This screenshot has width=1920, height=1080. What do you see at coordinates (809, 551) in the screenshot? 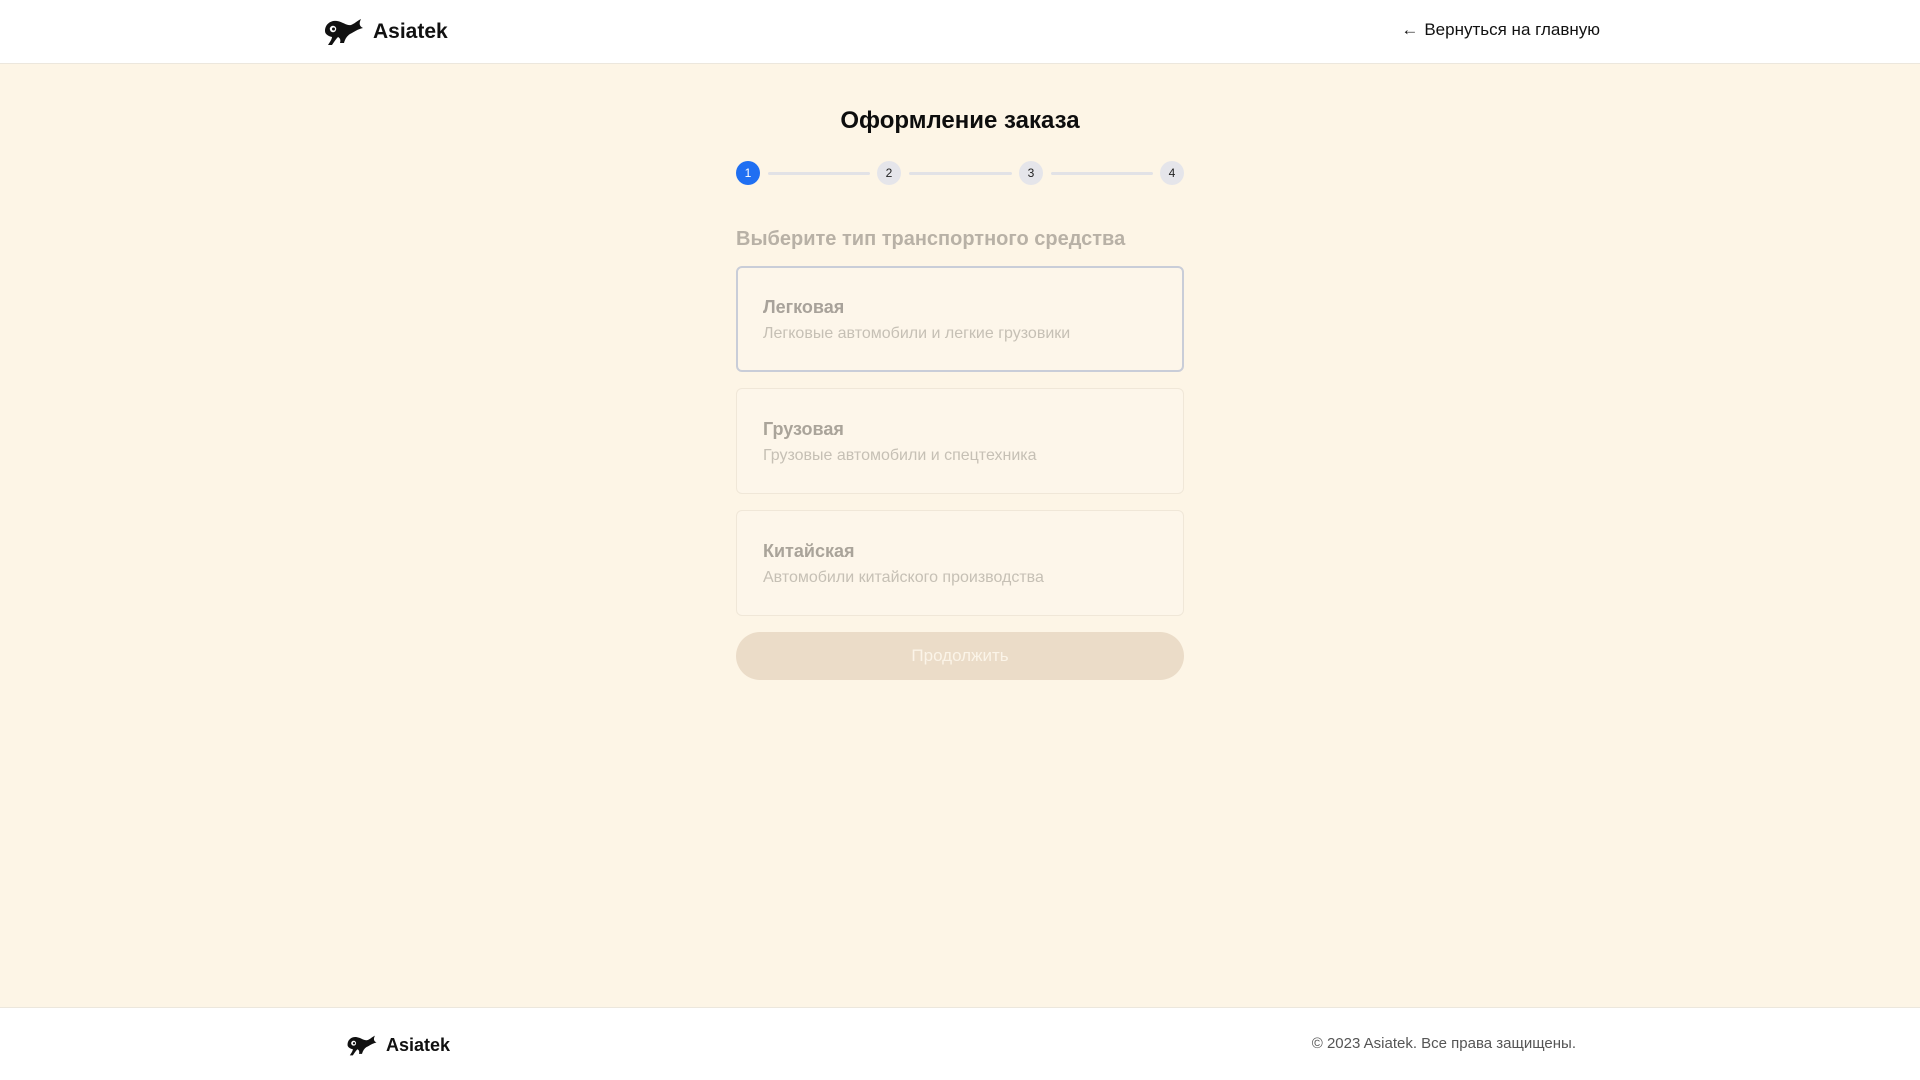
I see `option-title: Китайская` at bounding box center [809, 551].